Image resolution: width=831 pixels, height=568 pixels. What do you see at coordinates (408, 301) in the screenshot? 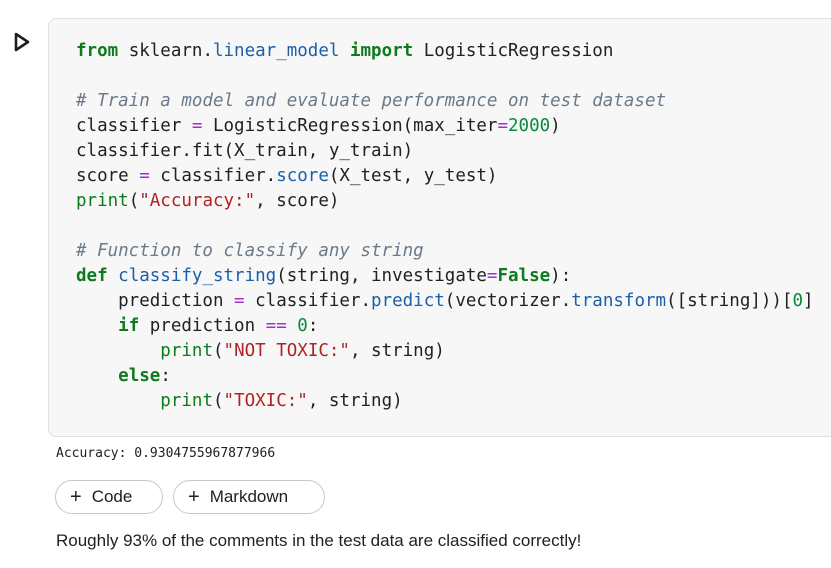
I see `code-token: predict` at bounding box center [408, 301].